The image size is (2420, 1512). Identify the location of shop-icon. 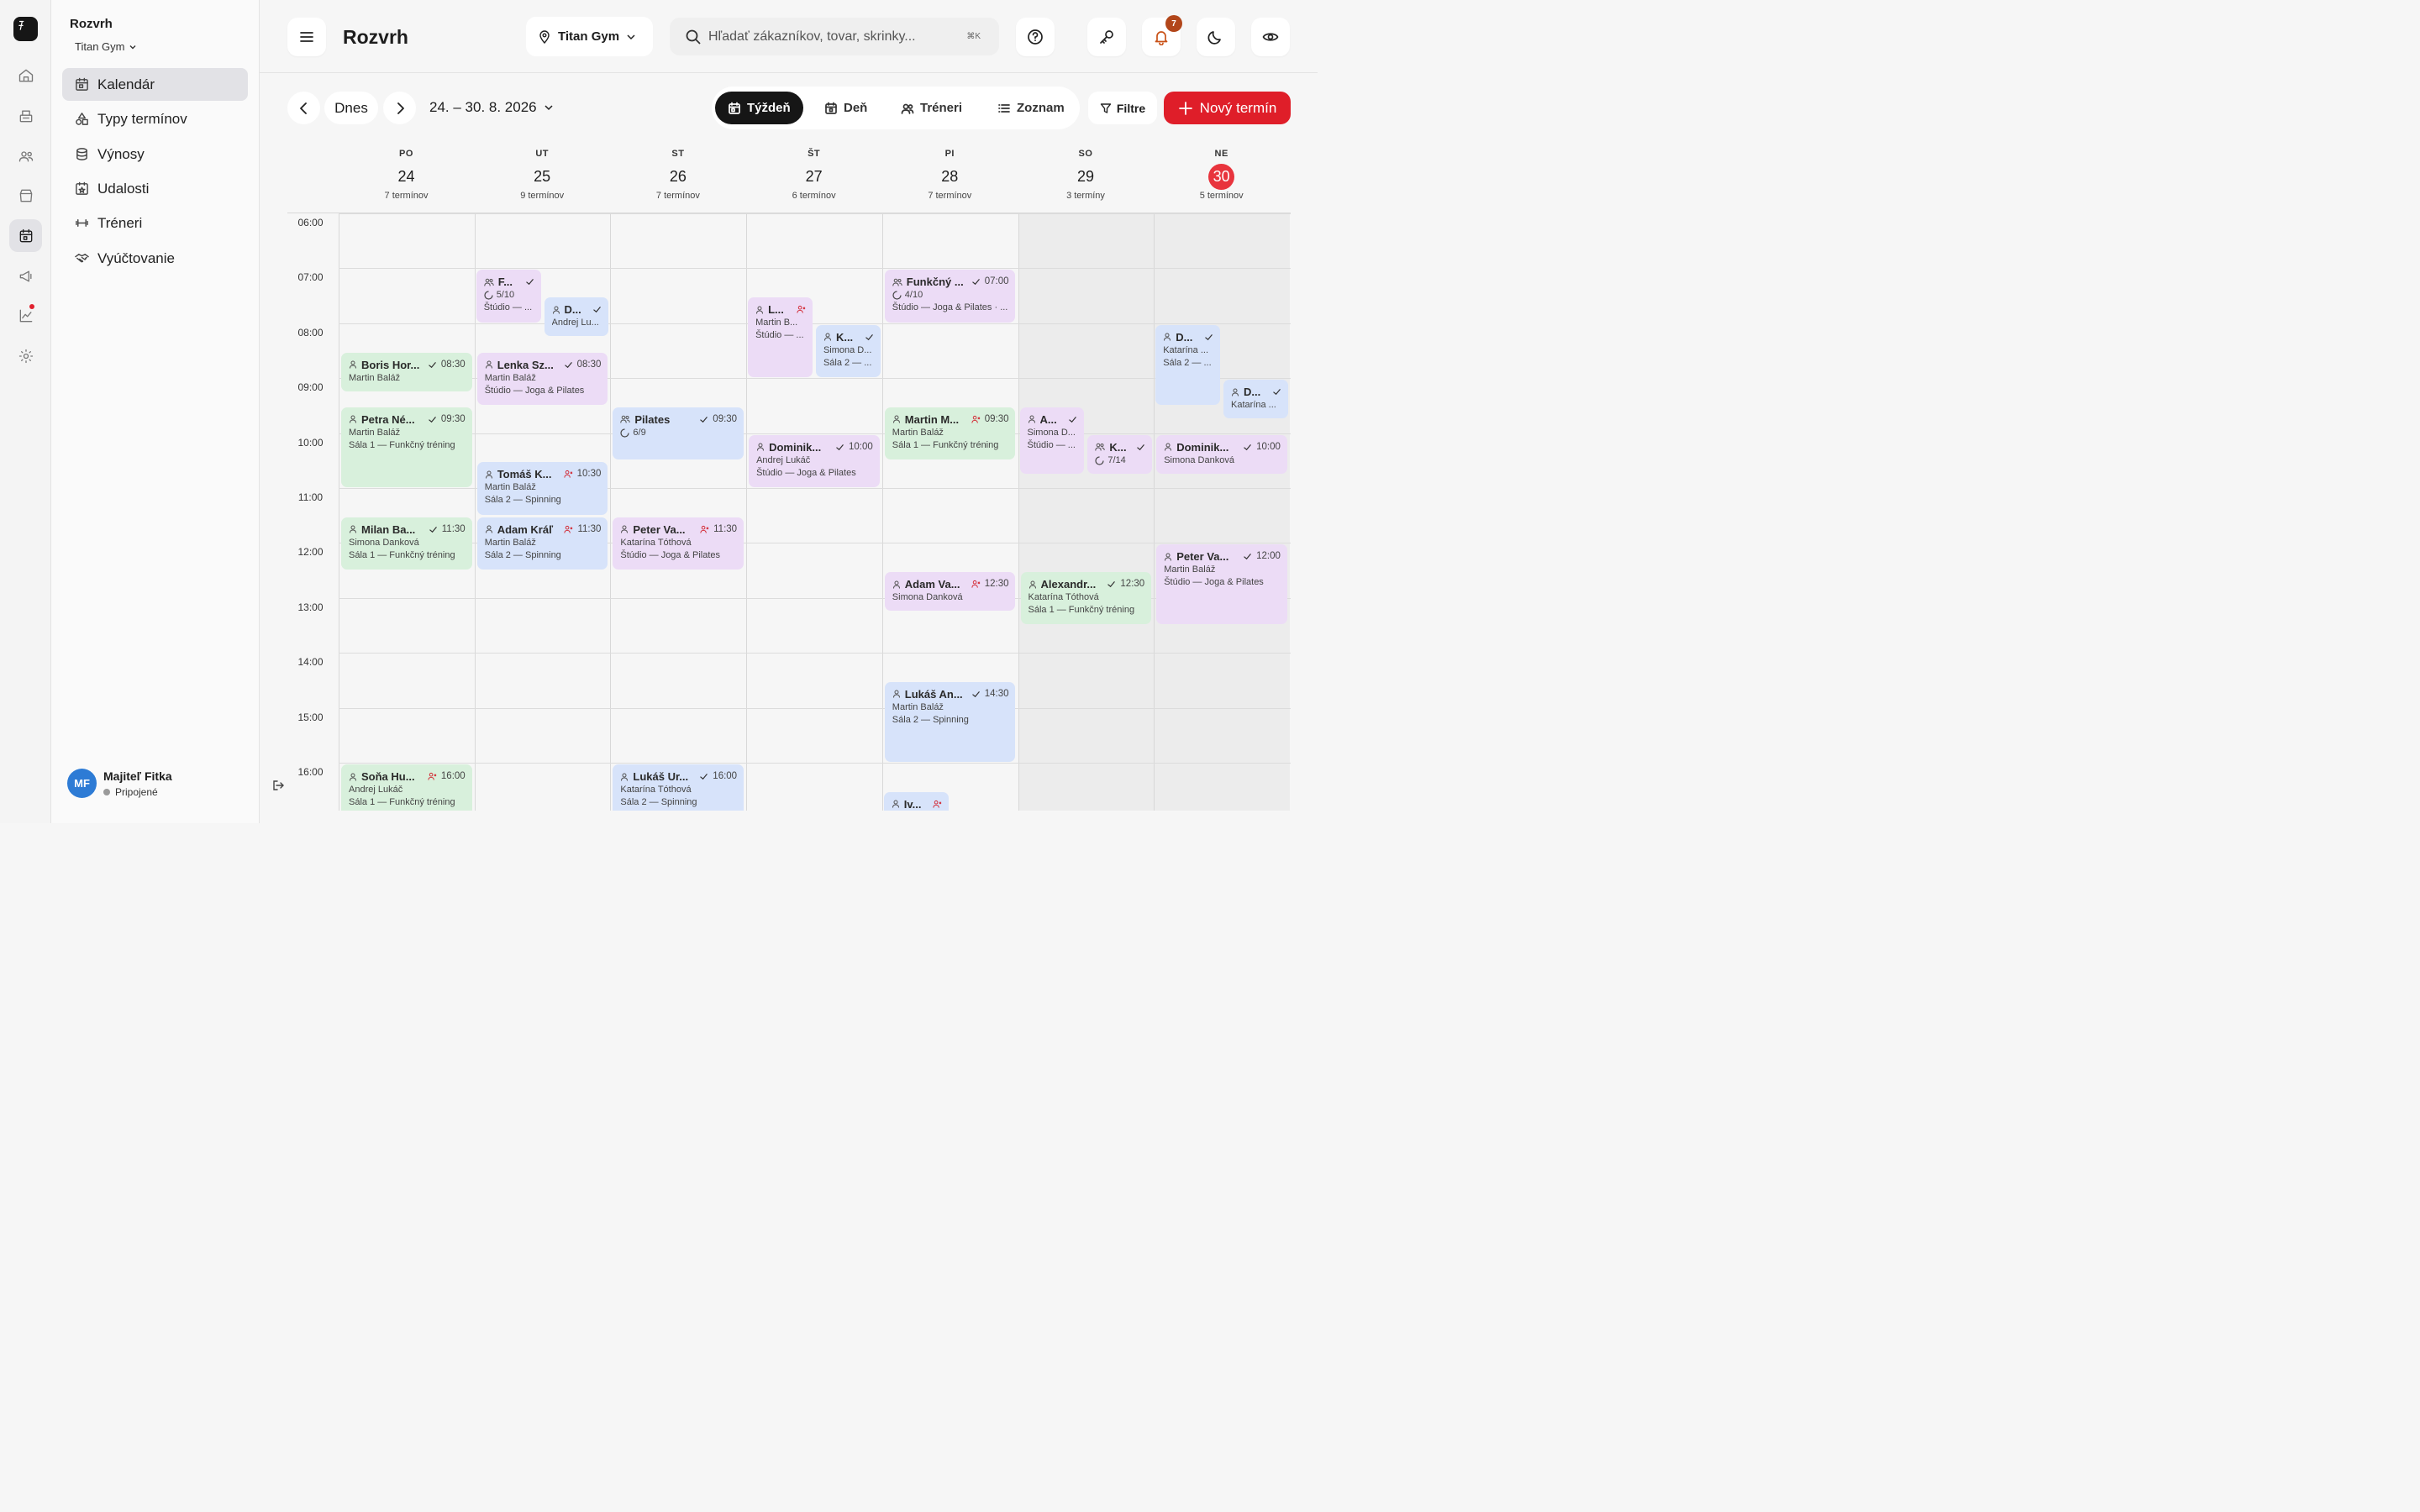
(25, 195).